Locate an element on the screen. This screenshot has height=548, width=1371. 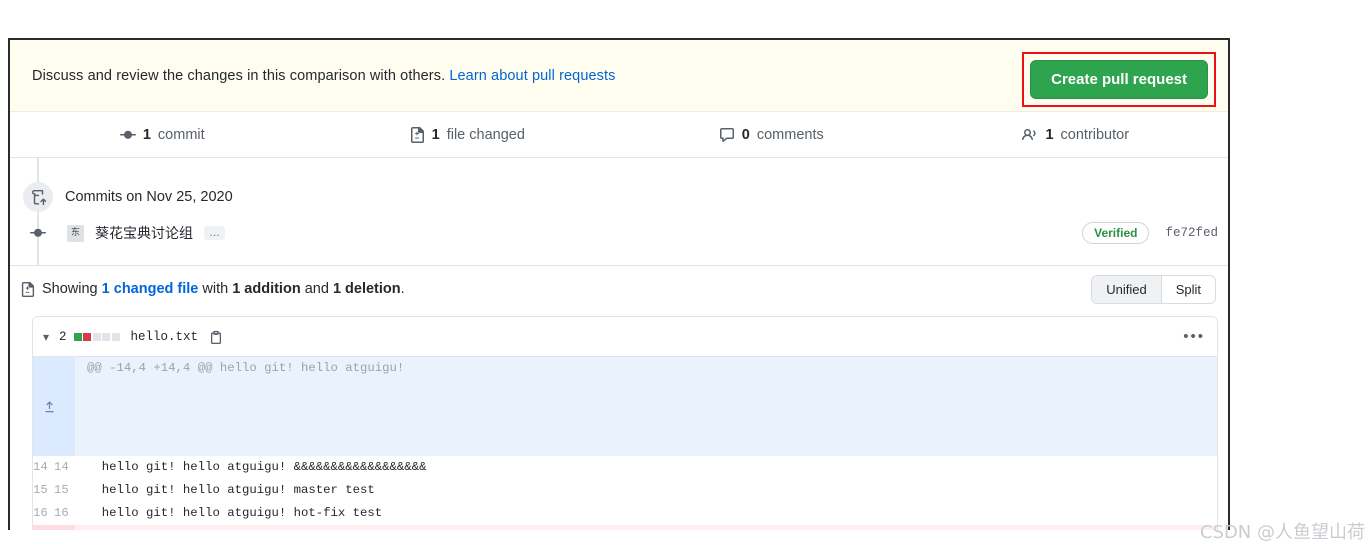
diffstat-blocks is located at coordinates (96, 336).